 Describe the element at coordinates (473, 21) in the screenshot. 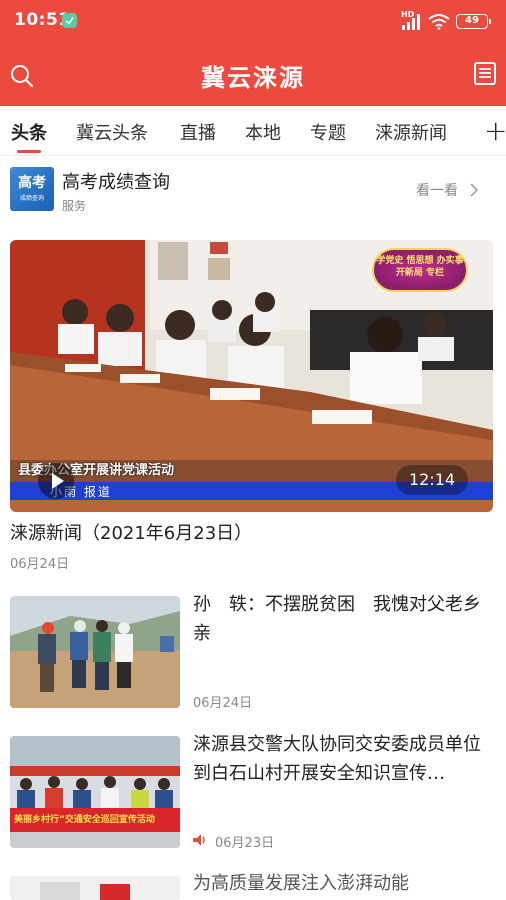

I see `battery-indicator: 49` at that location.